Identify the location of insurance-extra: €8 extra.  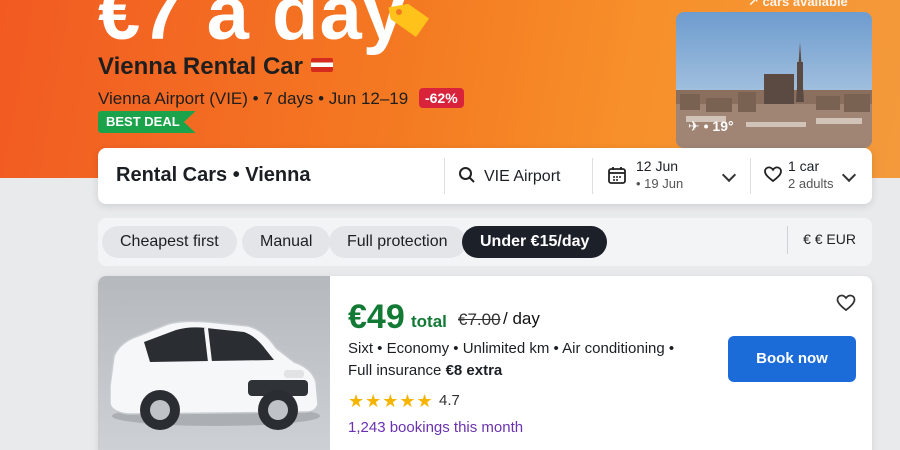
(474, 370).